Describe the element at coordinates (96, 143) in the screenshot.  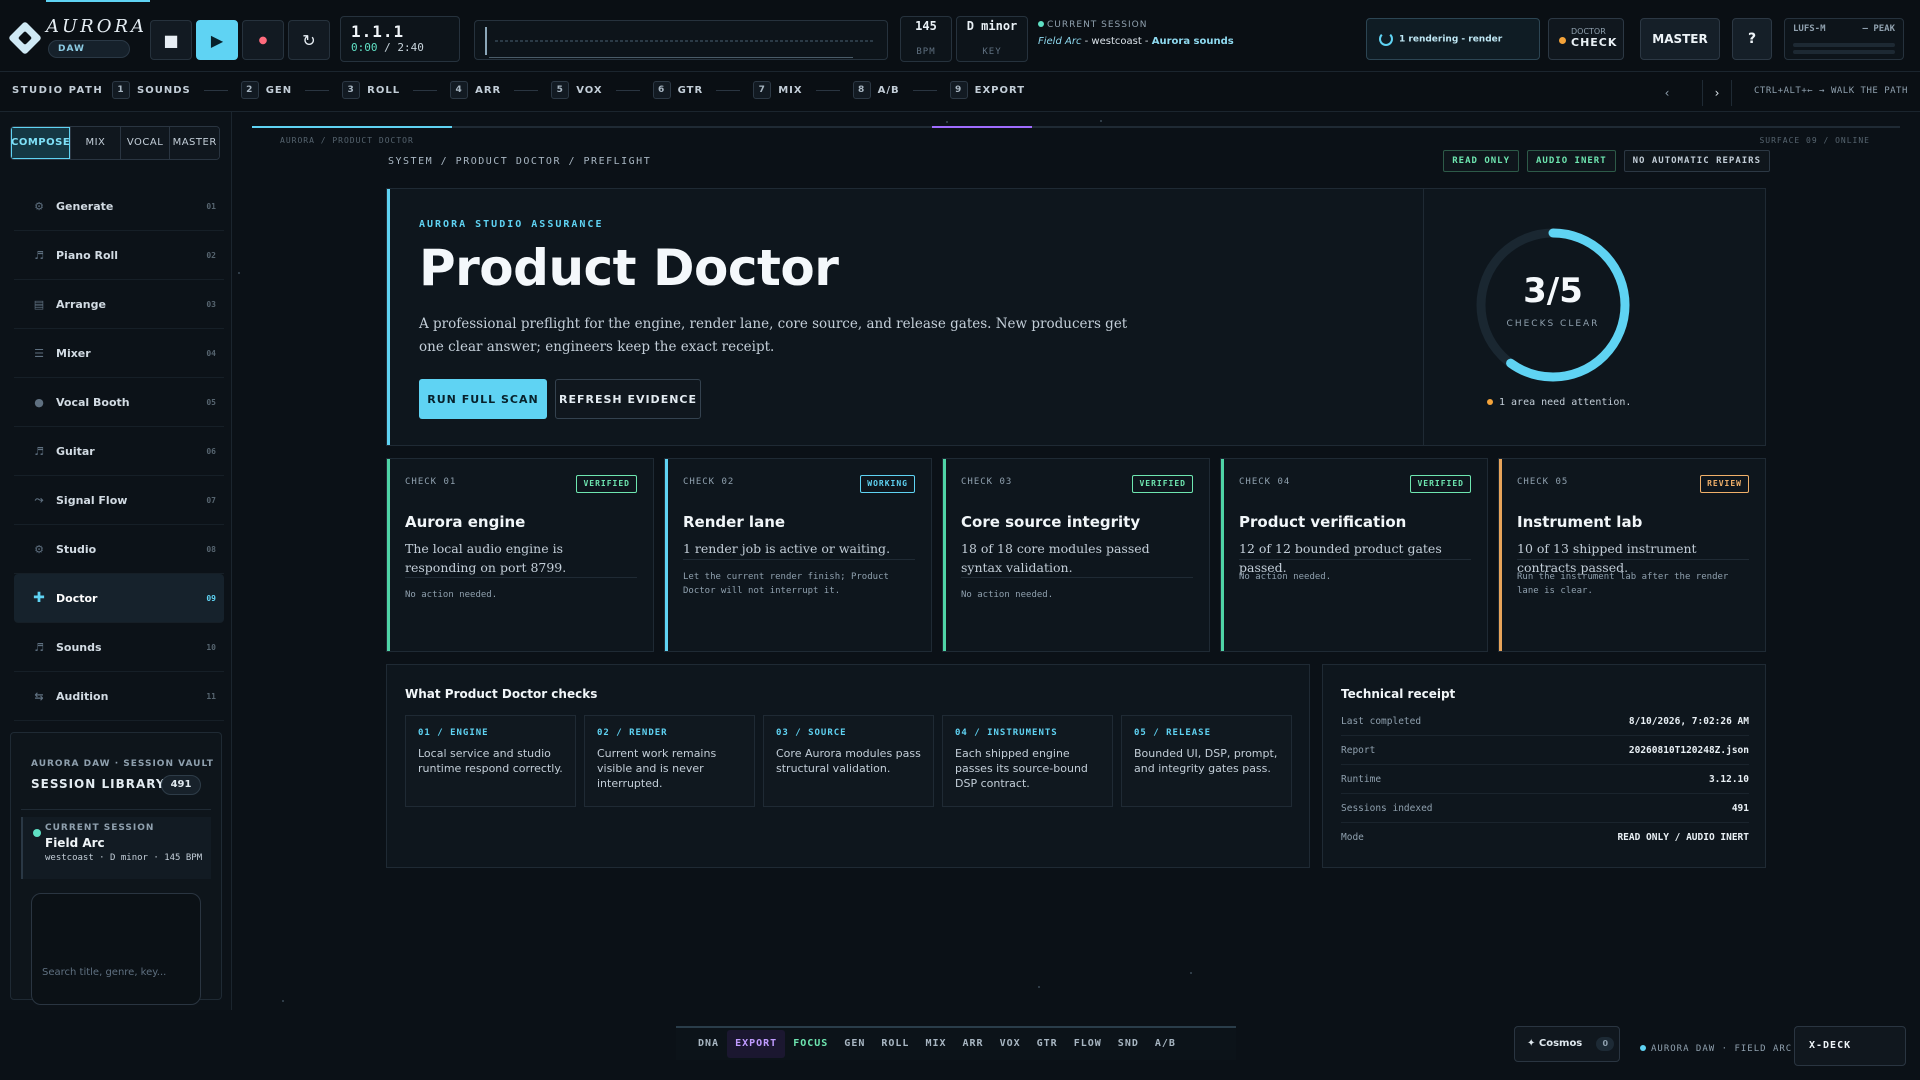
I see `mode-tab-mix: MIX` at that location.